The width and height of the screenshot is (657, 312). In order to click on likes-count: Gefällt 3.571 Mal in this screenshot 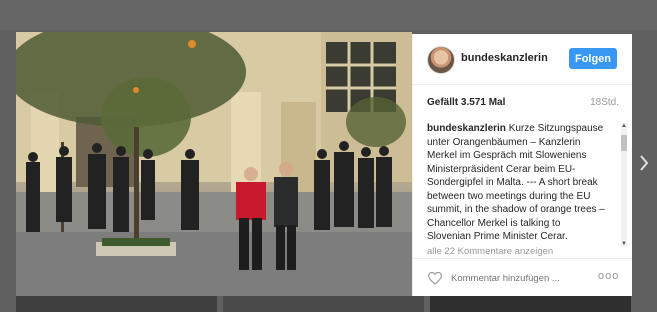, I will do `click(466, 102)`.